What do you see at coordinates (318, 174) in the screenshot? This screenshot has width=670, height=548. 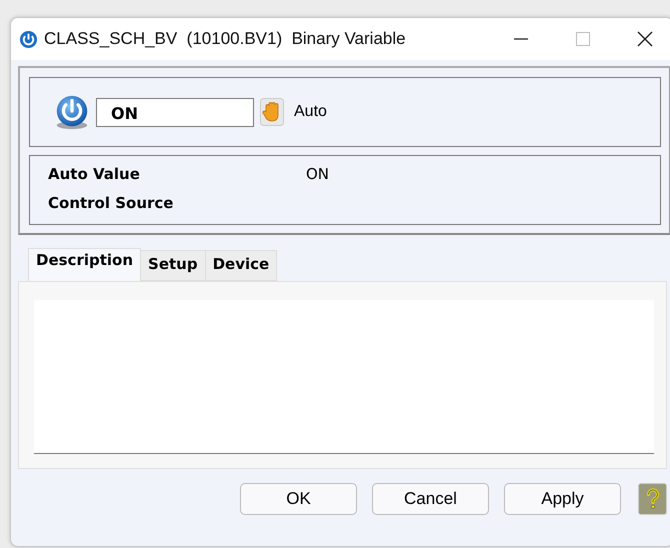 I see `property-value: ON` at bounding box center [318, 174].